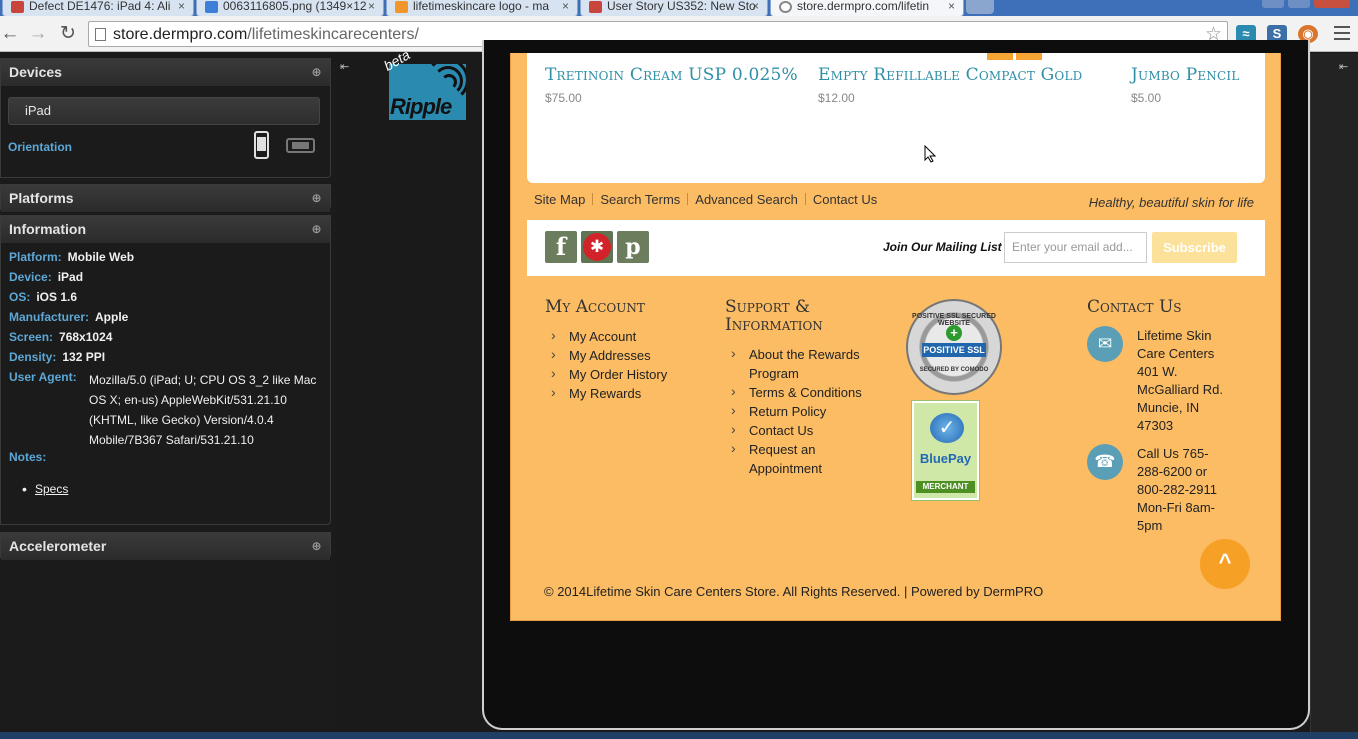 The image size is (1358, 739). I want to click on product-name: Tretinoin Cream USP 0.025%, so click(671, 75).